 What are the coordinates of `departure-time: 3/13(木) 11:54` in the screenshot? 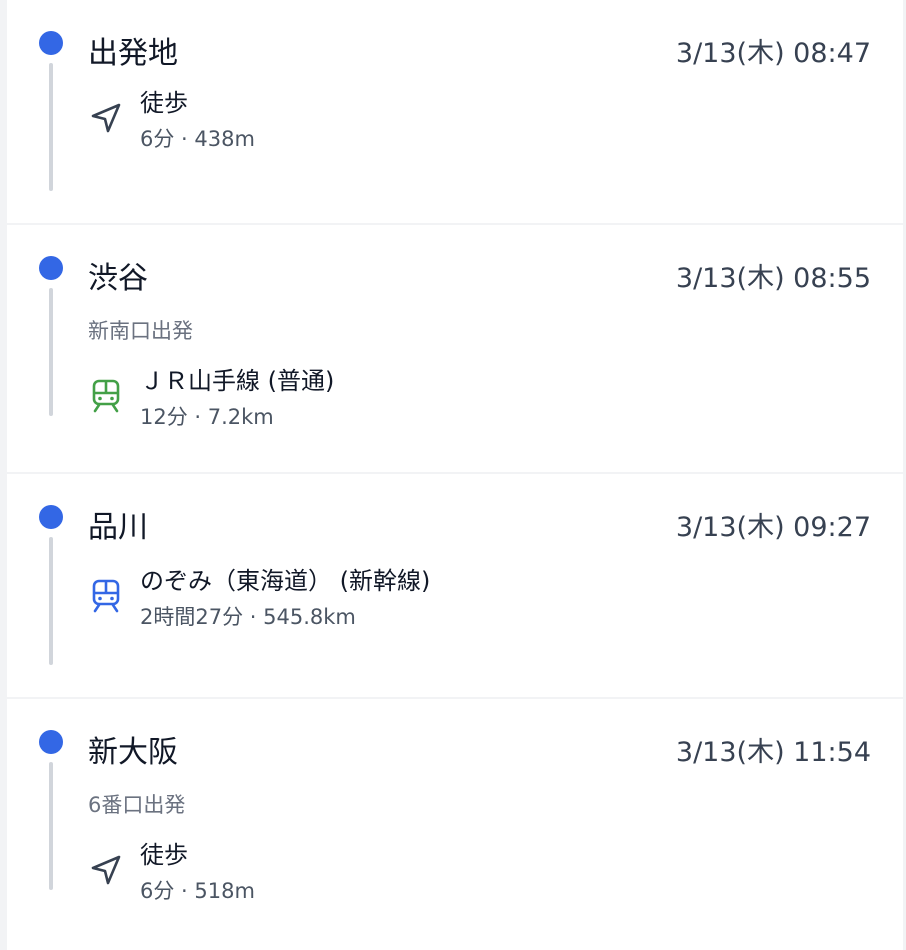 It's located at (773, 752).